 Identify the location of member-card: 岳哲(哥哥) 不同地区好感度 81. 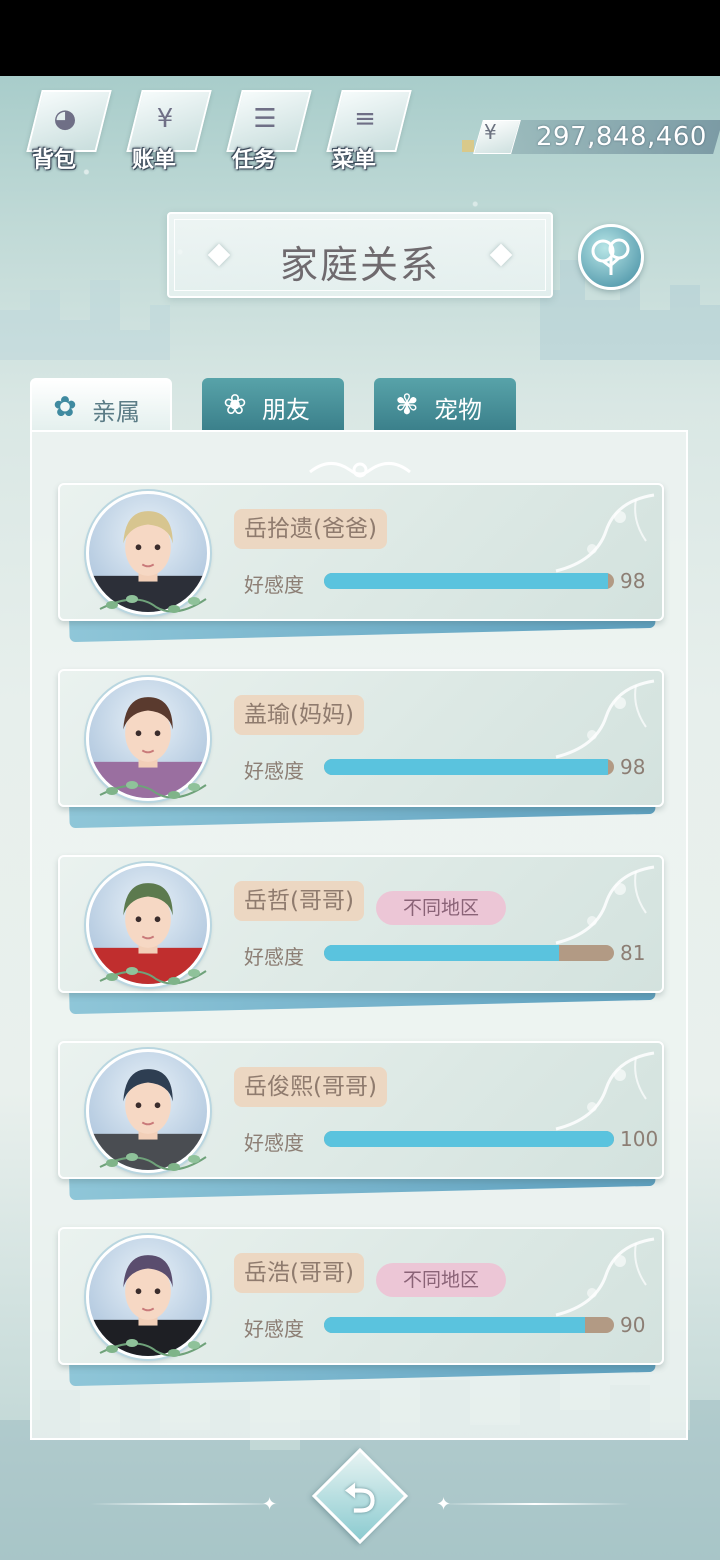
(361, 935).